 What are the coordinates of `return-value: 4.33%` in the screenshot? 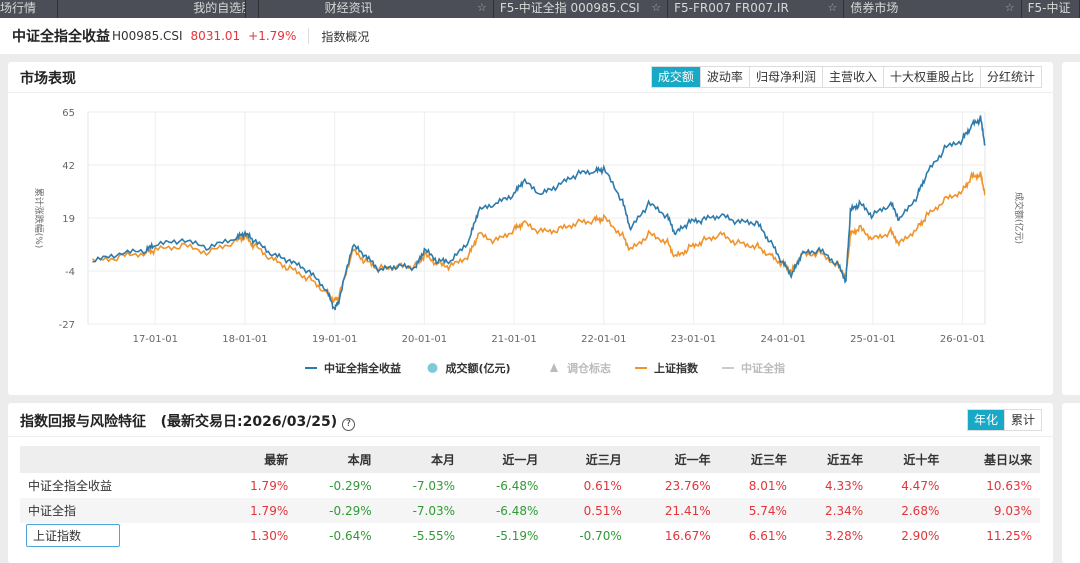 It's located at (844, 485).